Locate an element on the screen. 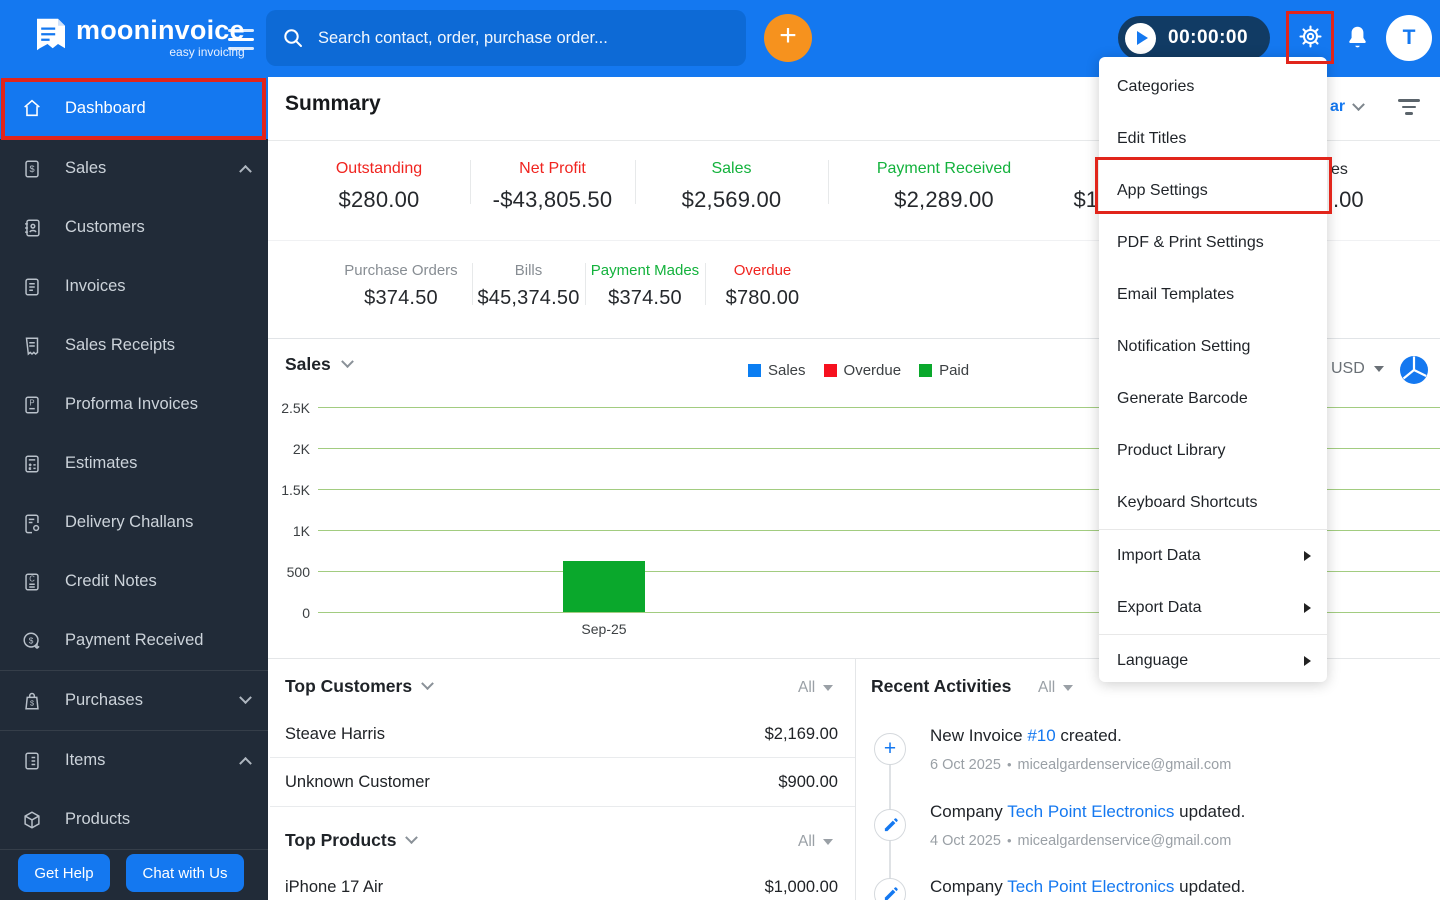 Image resolution: width=1440 pixels, height=900 pixels. items-list-icon is located at coordinates (32, 760).